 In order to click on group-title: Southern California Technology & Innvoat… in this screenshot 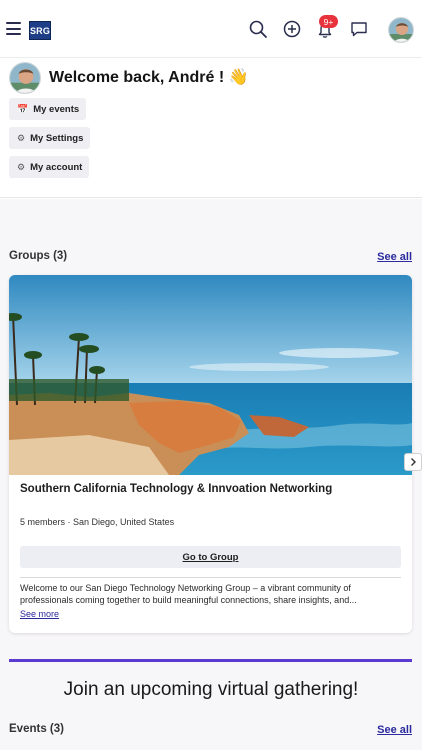, I will do `click(210, 489)`.